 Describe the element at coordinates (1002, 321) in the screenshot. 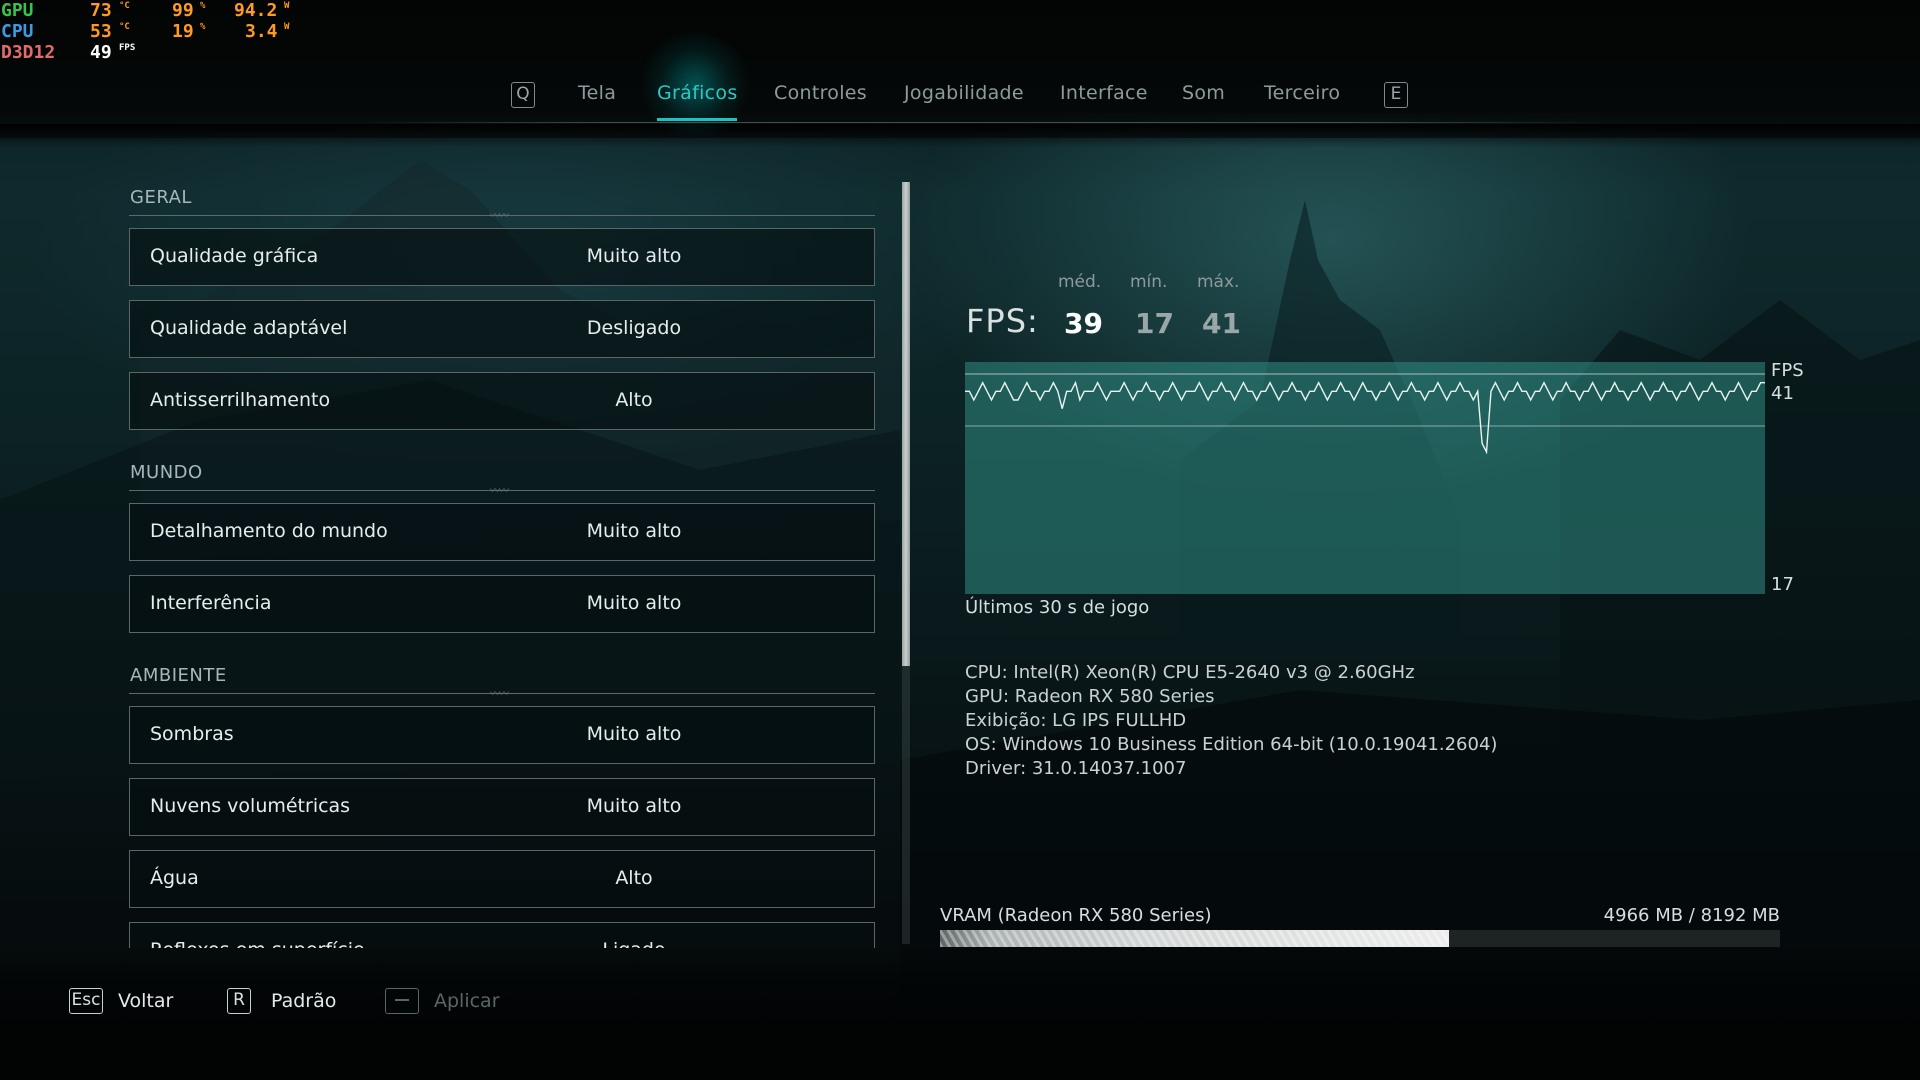

I see `fps-label: FPS:` at that location.